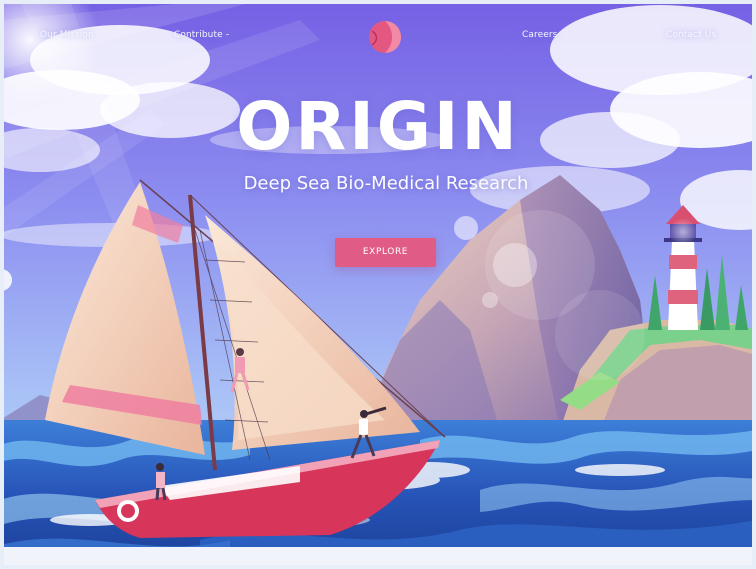 Image resolution: width=756 pixels, height=569 pixels. I want to click on nav-label: Careers, so click(540, 35).